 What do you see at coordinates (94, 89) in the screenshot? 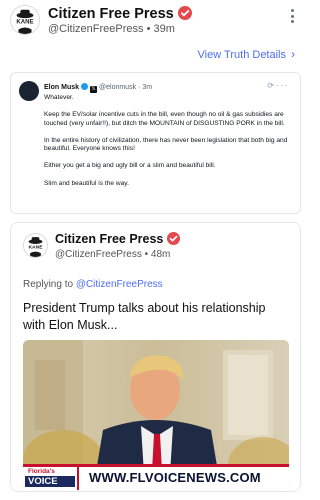
I see `x-logo-icon: 𝕏` at bounding box center [94, 89].